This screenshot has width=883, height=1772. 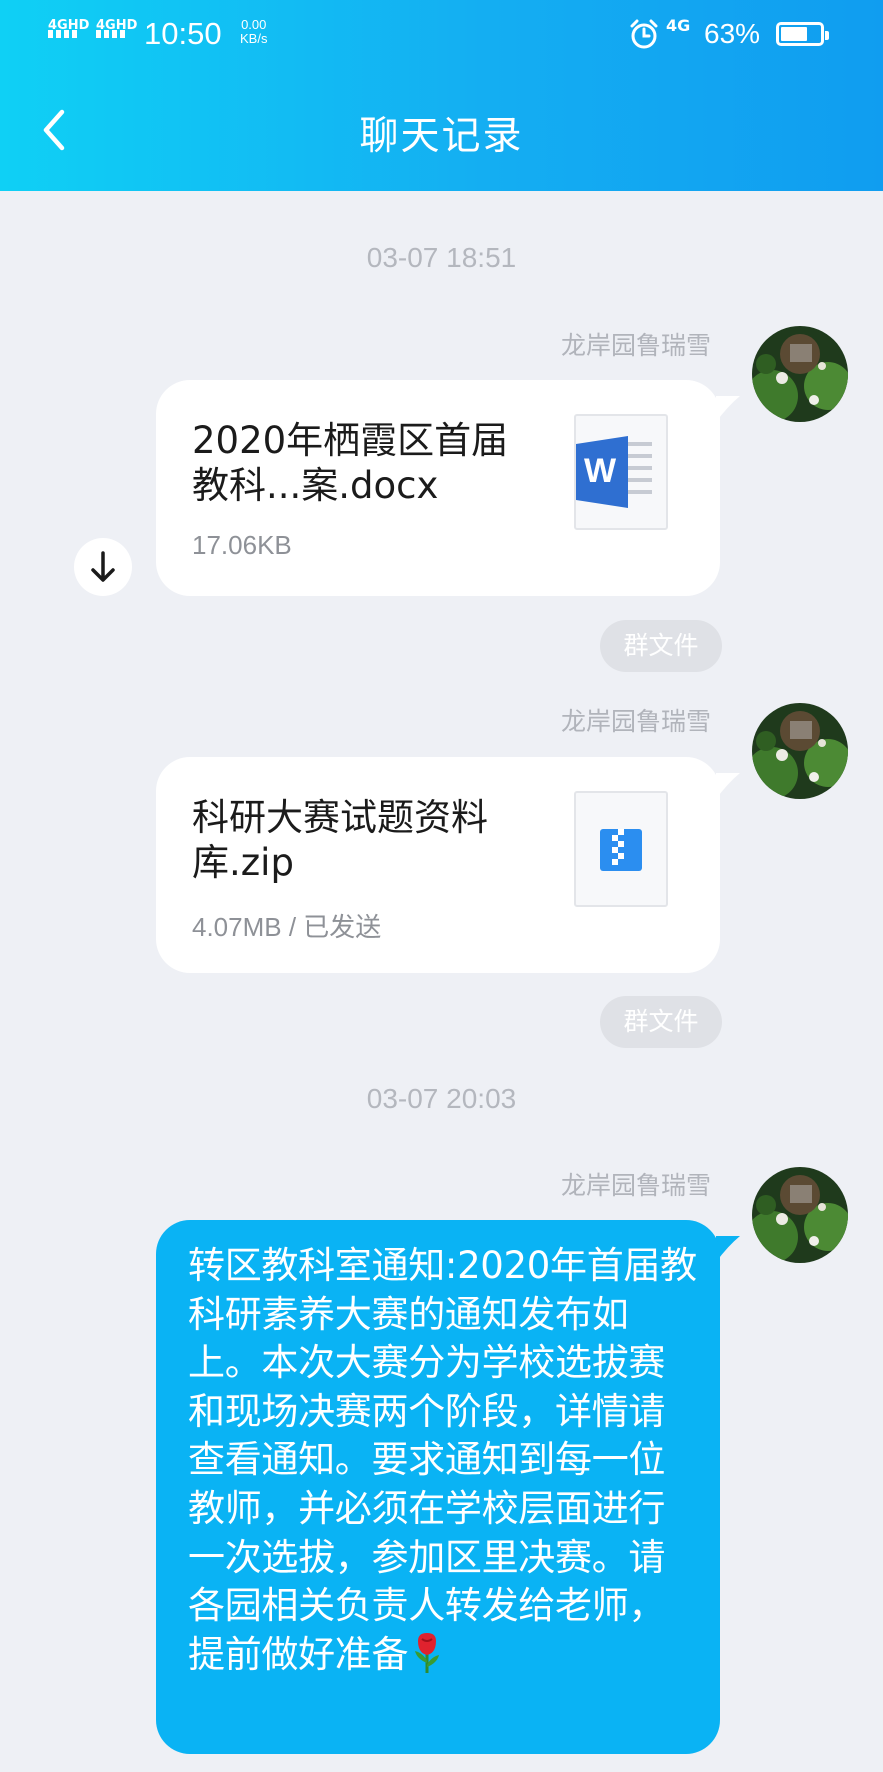 What do you see at coordinates (427, 1652) in the screenshot?
I see `rose-emoji-icon` at bounding box center [427, 1652].